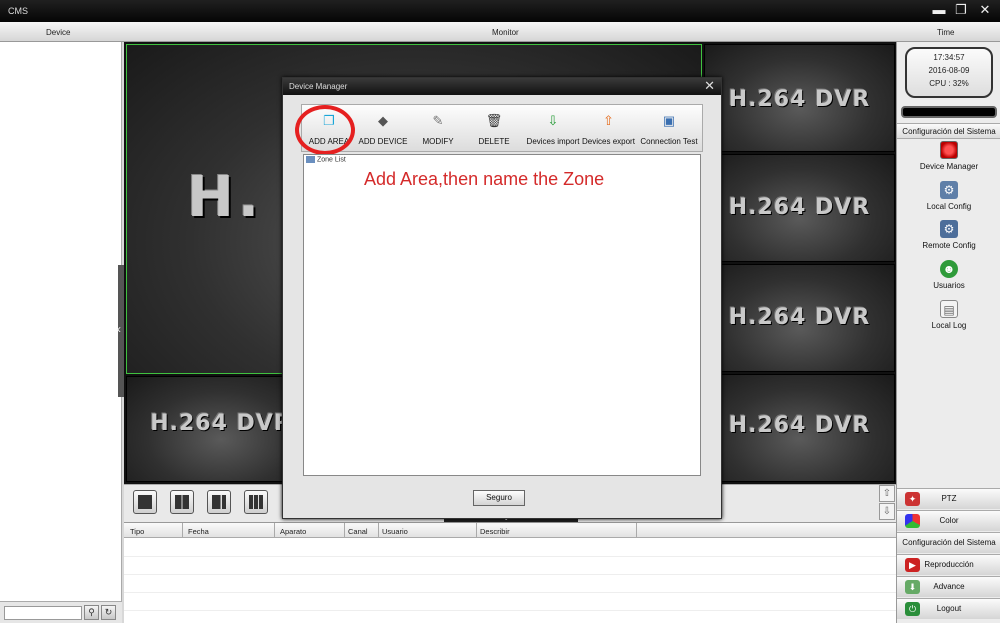 Image resolution: width=1000 pixels, height=623 pixels. What do you see at coordinates (505, 32) in the screenshot?
I see `monitor-header: Monitor` at bounding box center [505, 32].